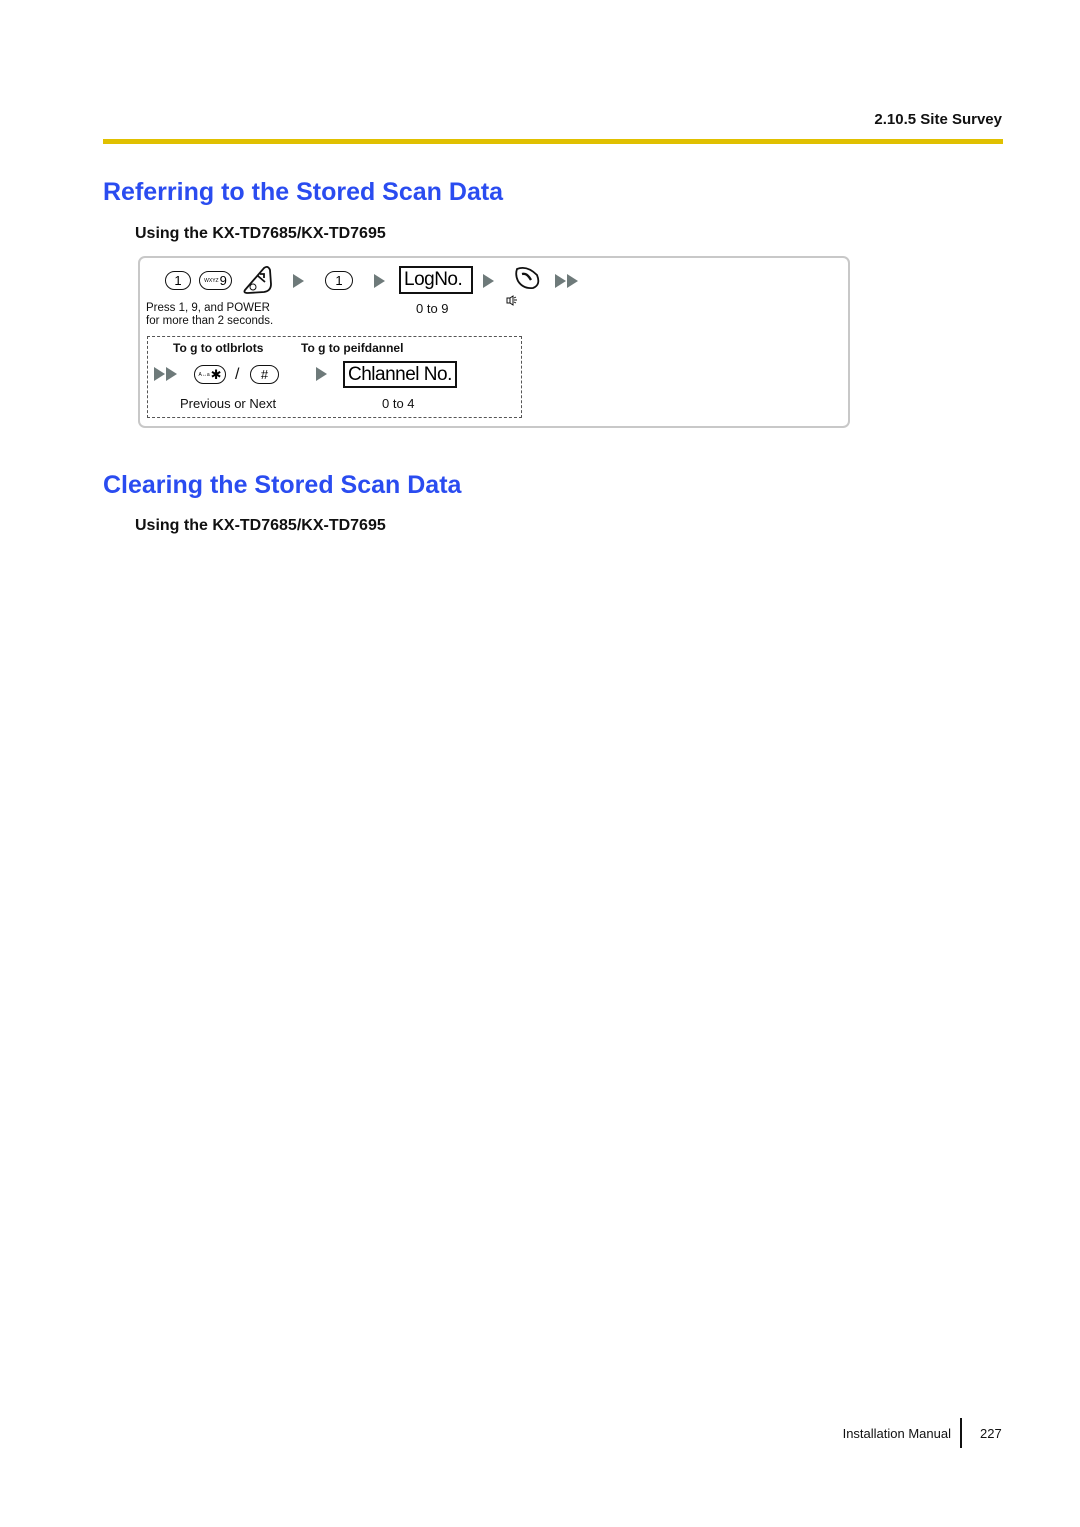 The width and height of the screenshot is (1080, 1527). I want to click on log-no-label: LogNo., so click(433, 279).